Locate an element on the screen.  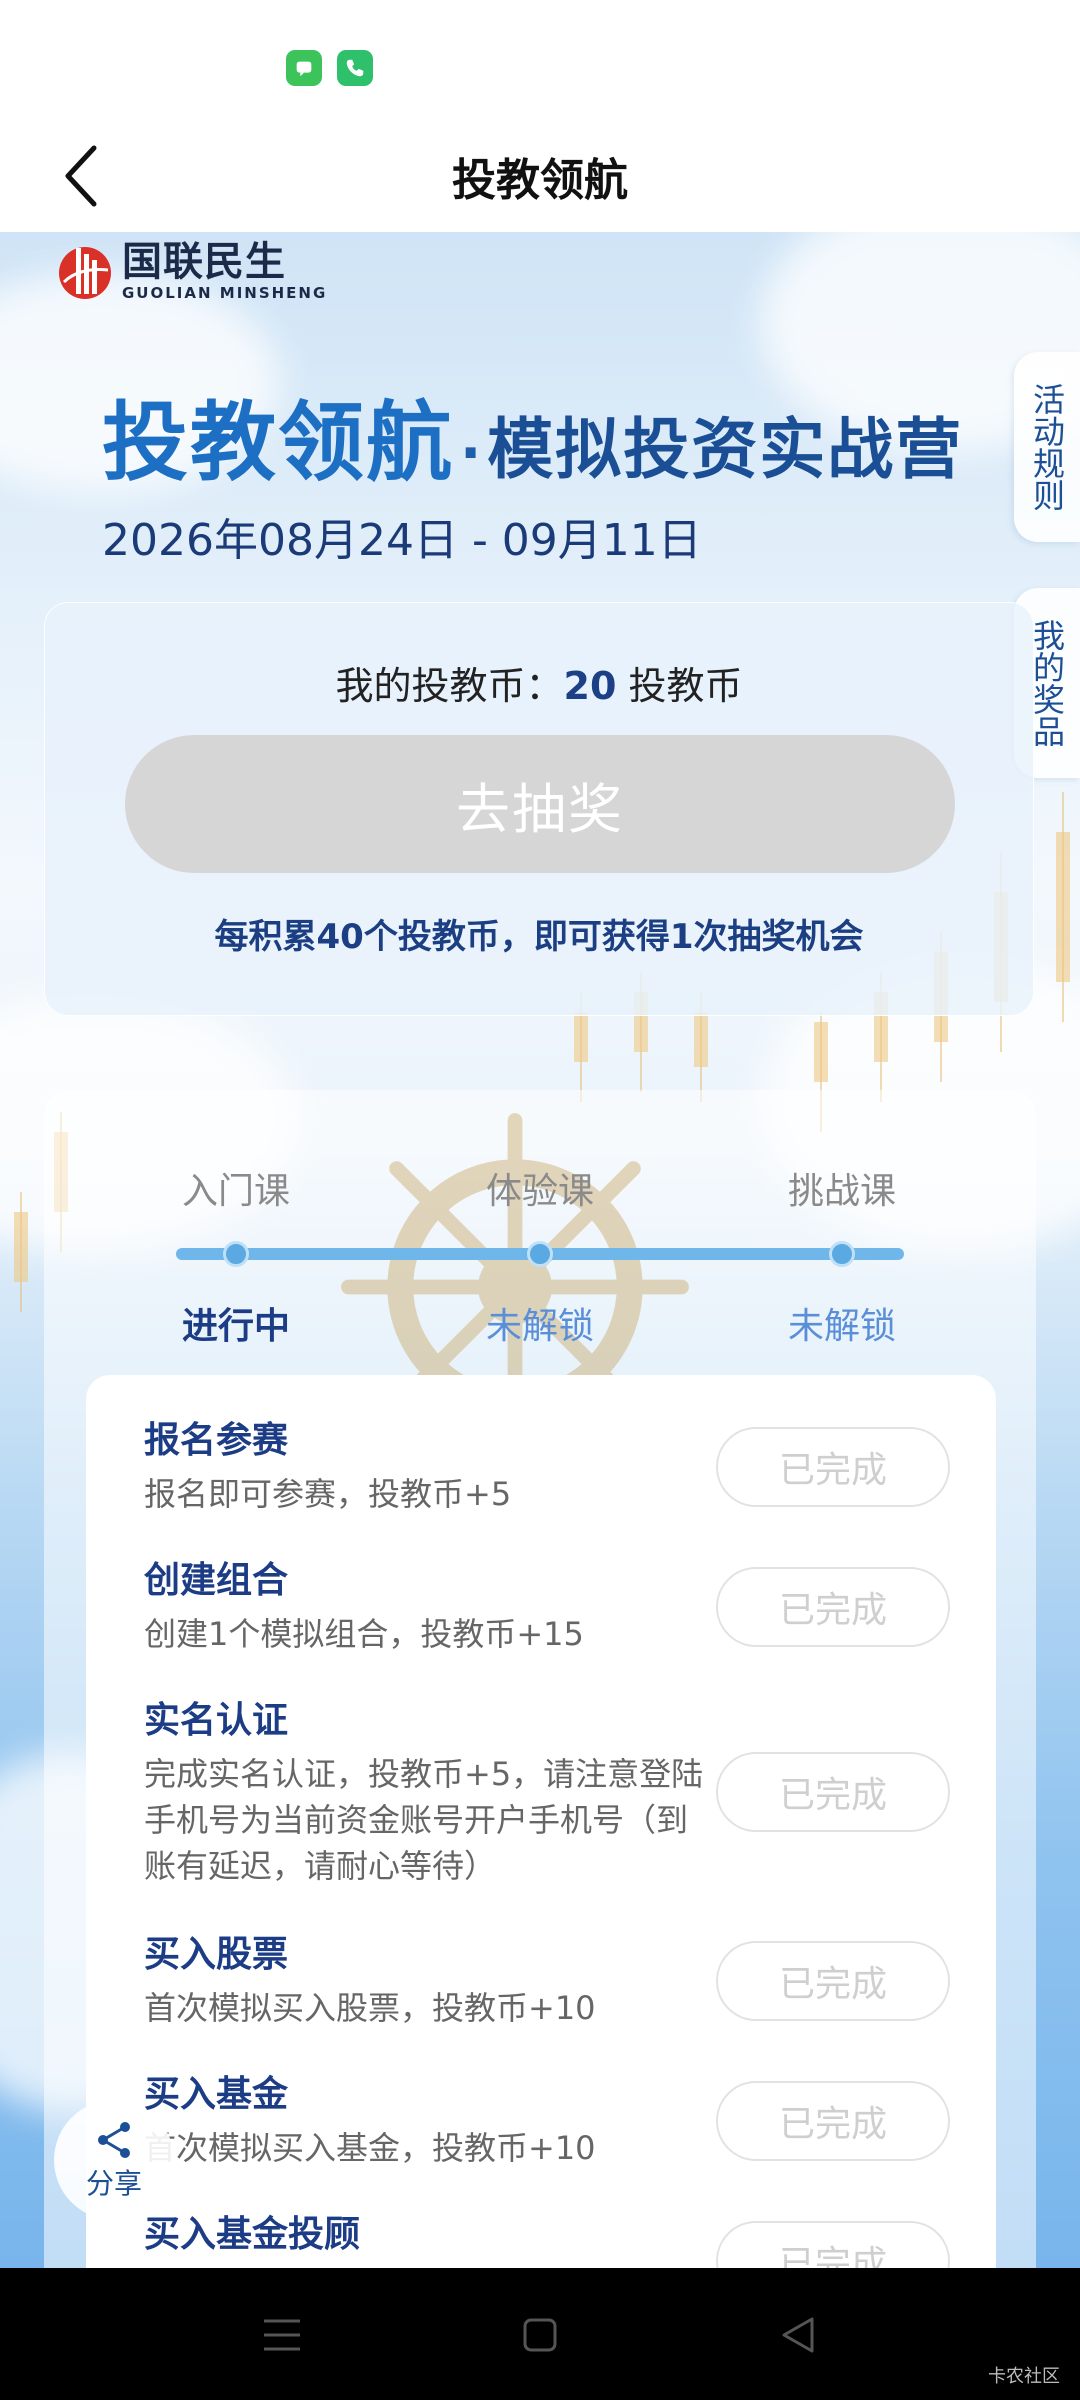
campaign-title: 投教领航 · 模拟投资实战营 is located at coordinates (532, 434).